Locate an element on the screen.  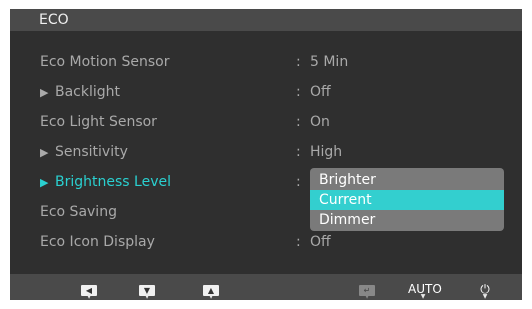
menu-item-sensitivity: ▶ Sensitivity : High is located at coordinates (266, 152).